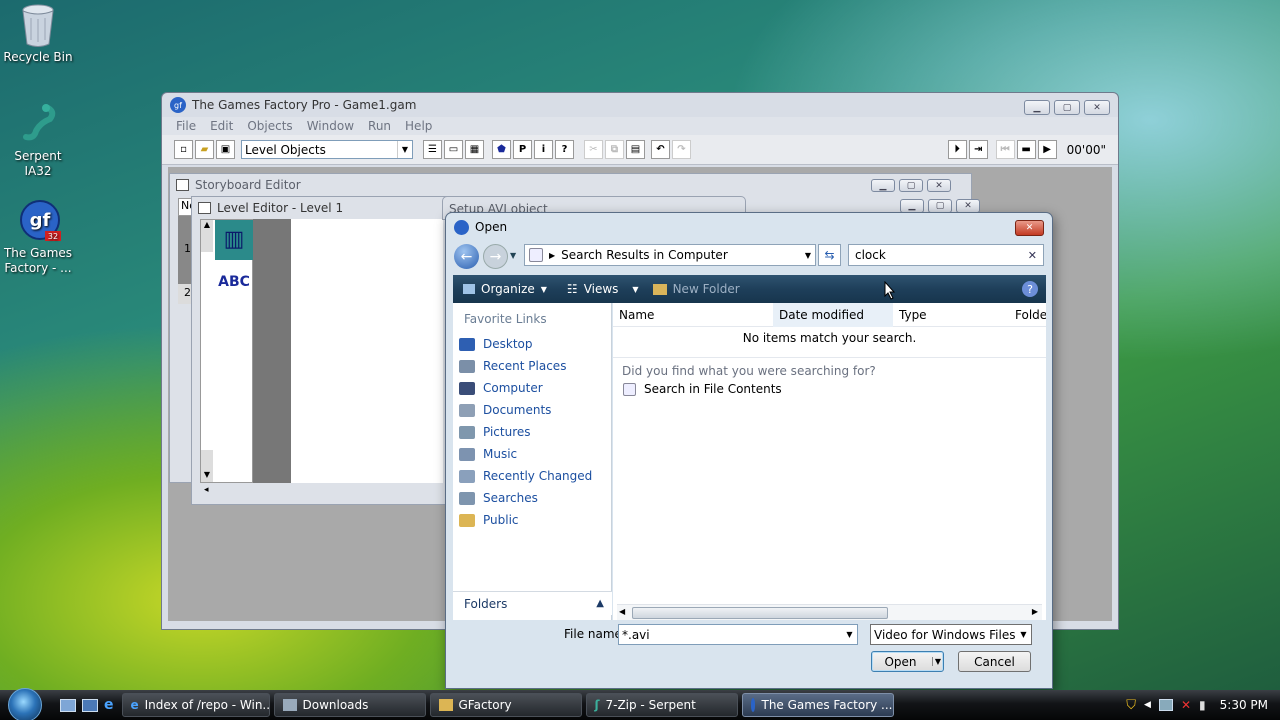 Image resolution: width=1280 pixels, height=720 pixels. I want to click on scroll-left-icon: ◂, so click(206, 490).